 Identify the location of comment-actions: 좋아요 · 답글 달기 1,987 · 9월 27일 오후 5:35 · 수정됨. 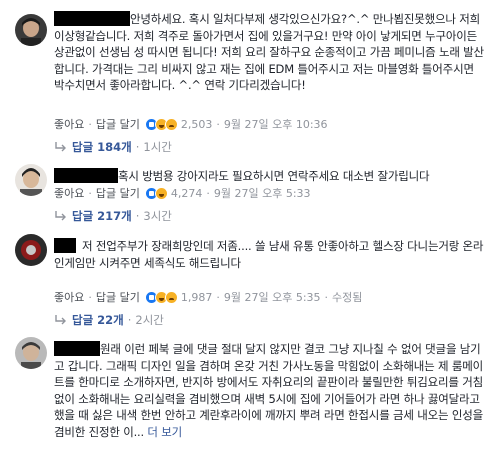
(208, 297).